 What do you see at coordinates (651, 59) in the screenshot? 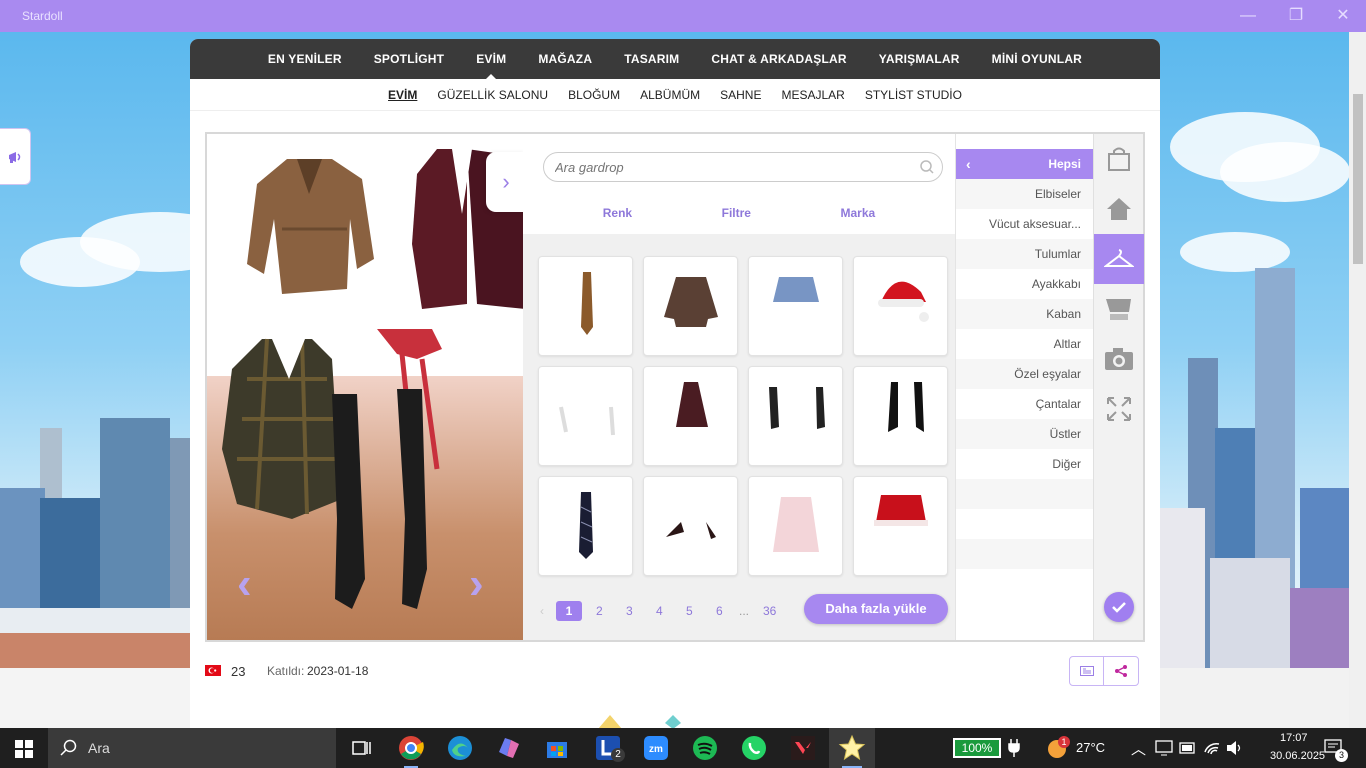
I see `nav-tasarim: TASARIM` at bounding box center [651, 59].